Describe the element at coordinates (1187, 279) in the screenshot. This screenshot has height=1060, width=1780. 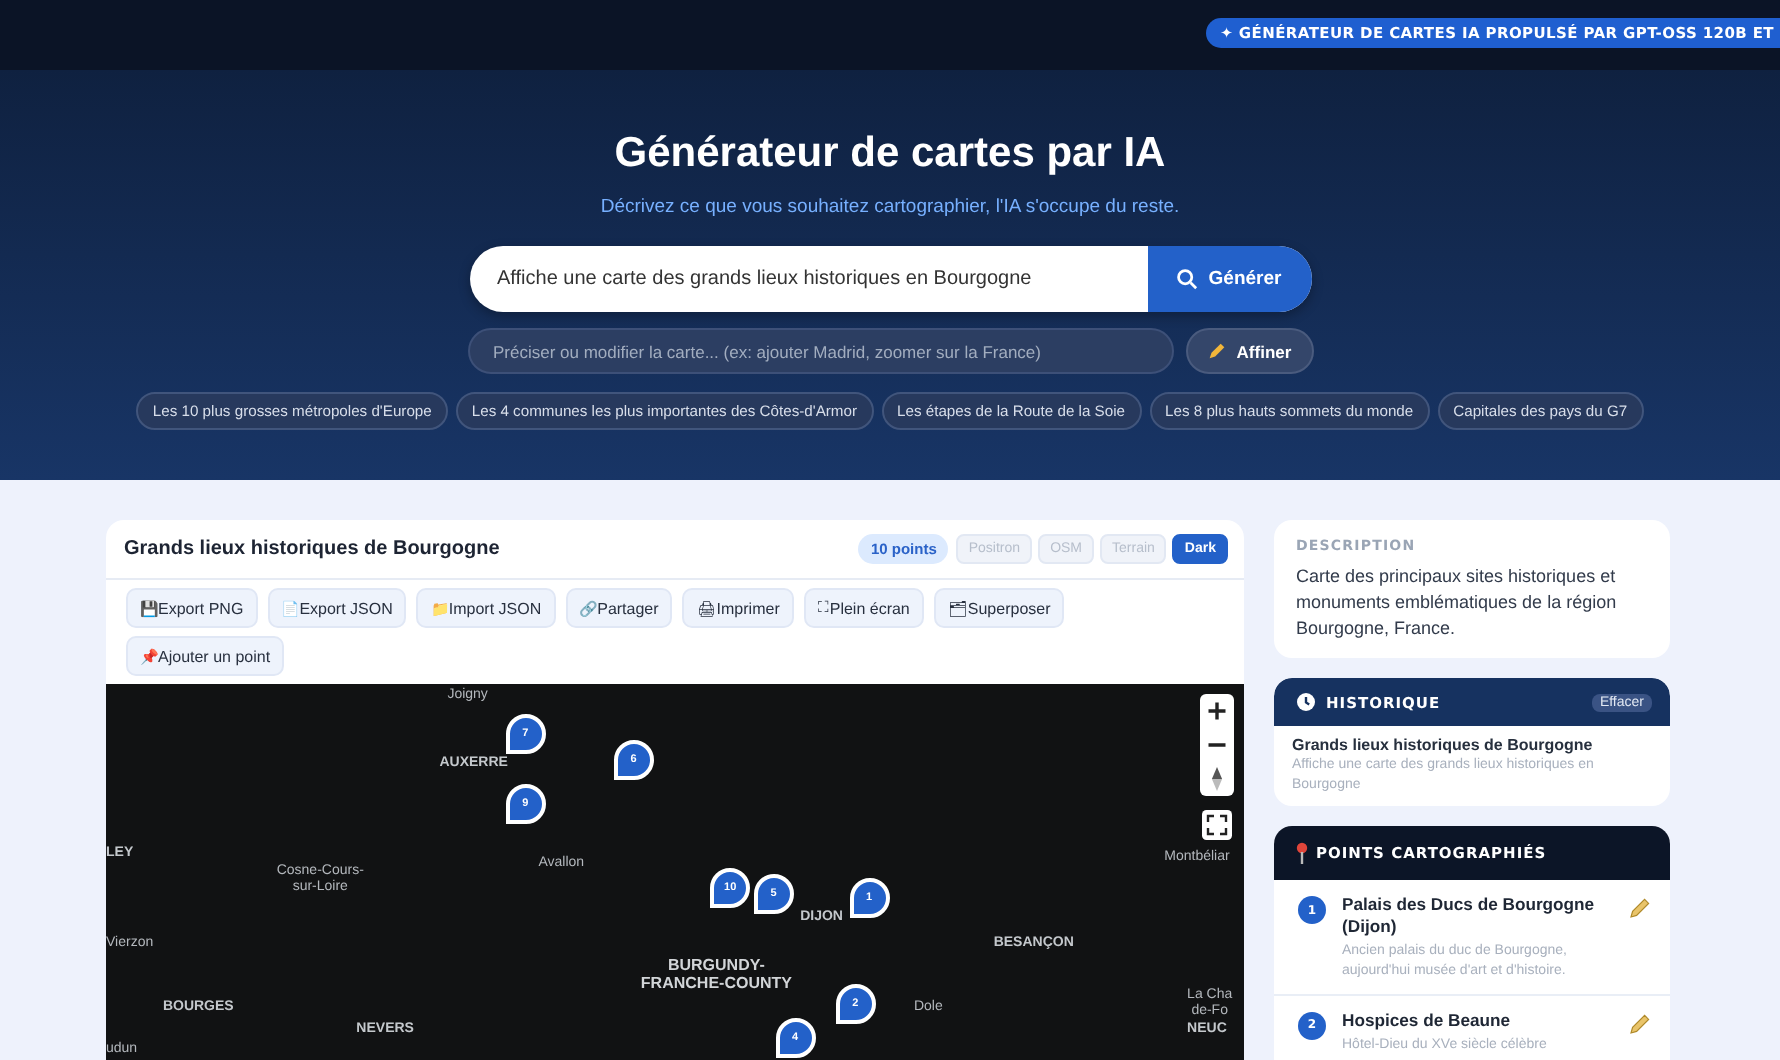
I see `search-icon` at that location.